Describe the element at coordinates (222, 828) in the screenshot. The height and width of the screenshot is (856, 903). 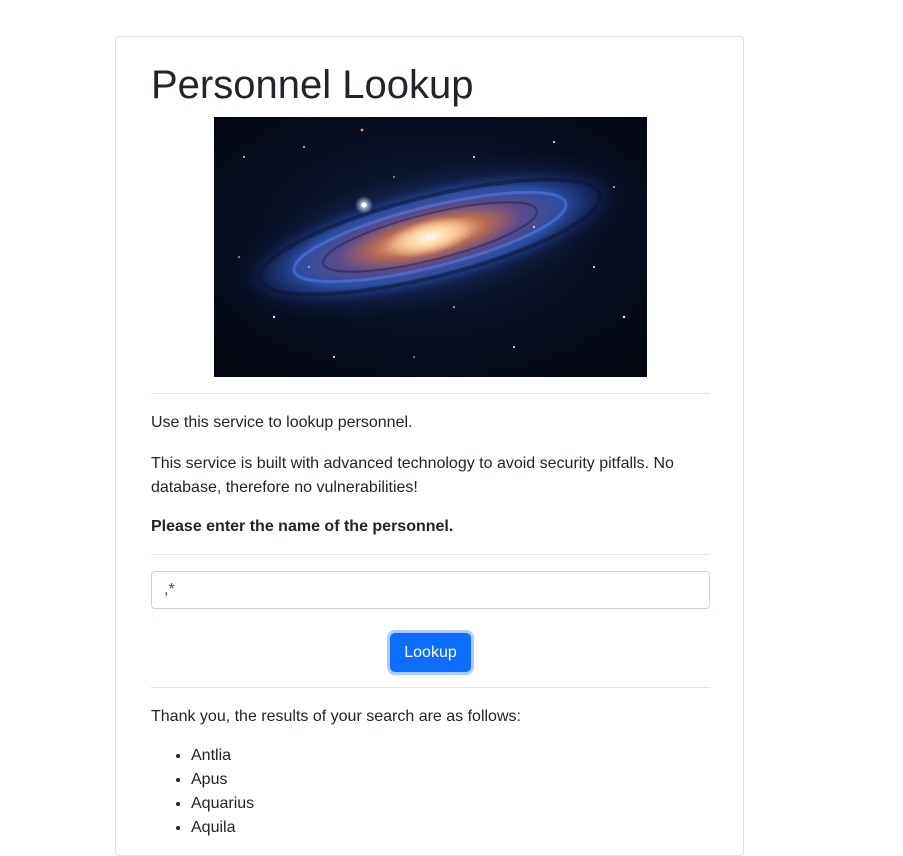
I see `list-item: Aquila` at that location.